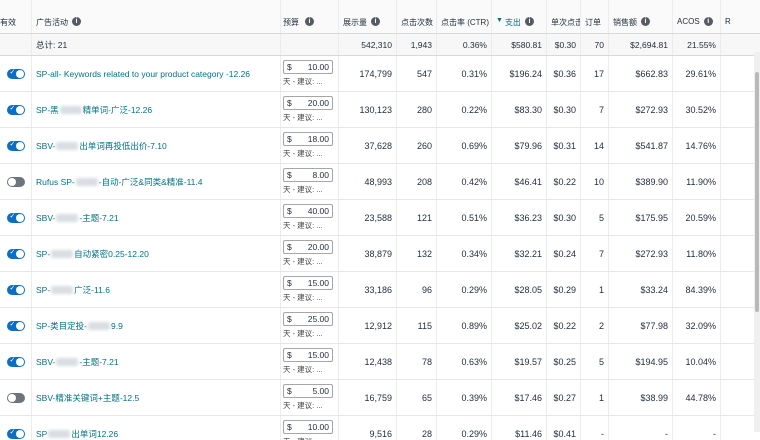  Describe the element at coordinates (417, 16) in the screenshot. I see `col-clicks-header: 点击次数` at that location.